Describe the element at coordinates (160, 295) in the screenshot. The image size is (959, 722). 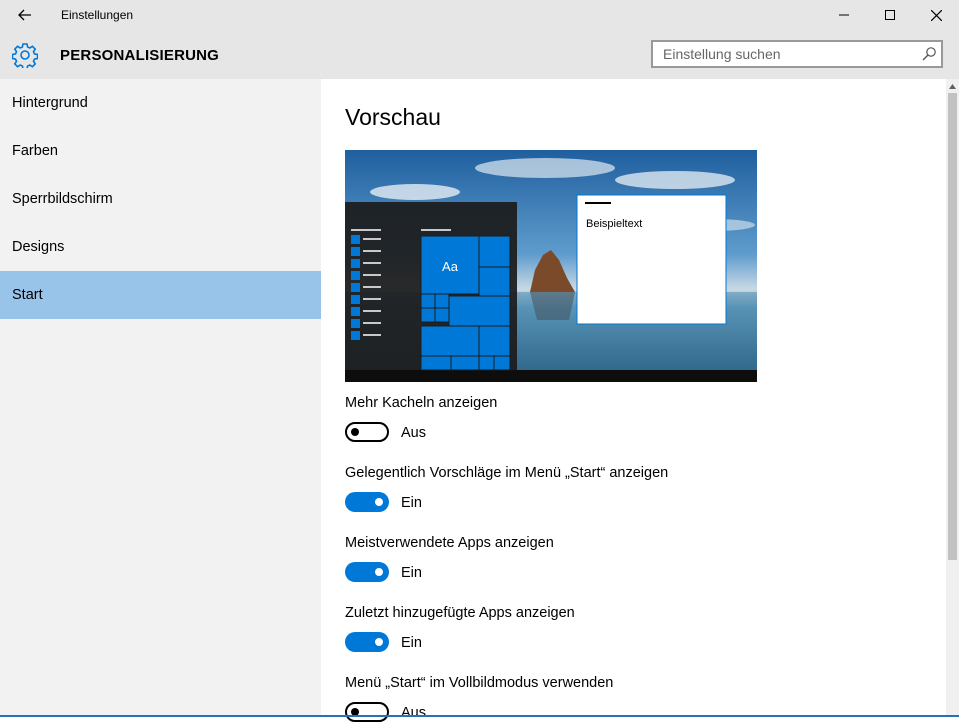
I see `sidebar-item-start: Start` at that location.